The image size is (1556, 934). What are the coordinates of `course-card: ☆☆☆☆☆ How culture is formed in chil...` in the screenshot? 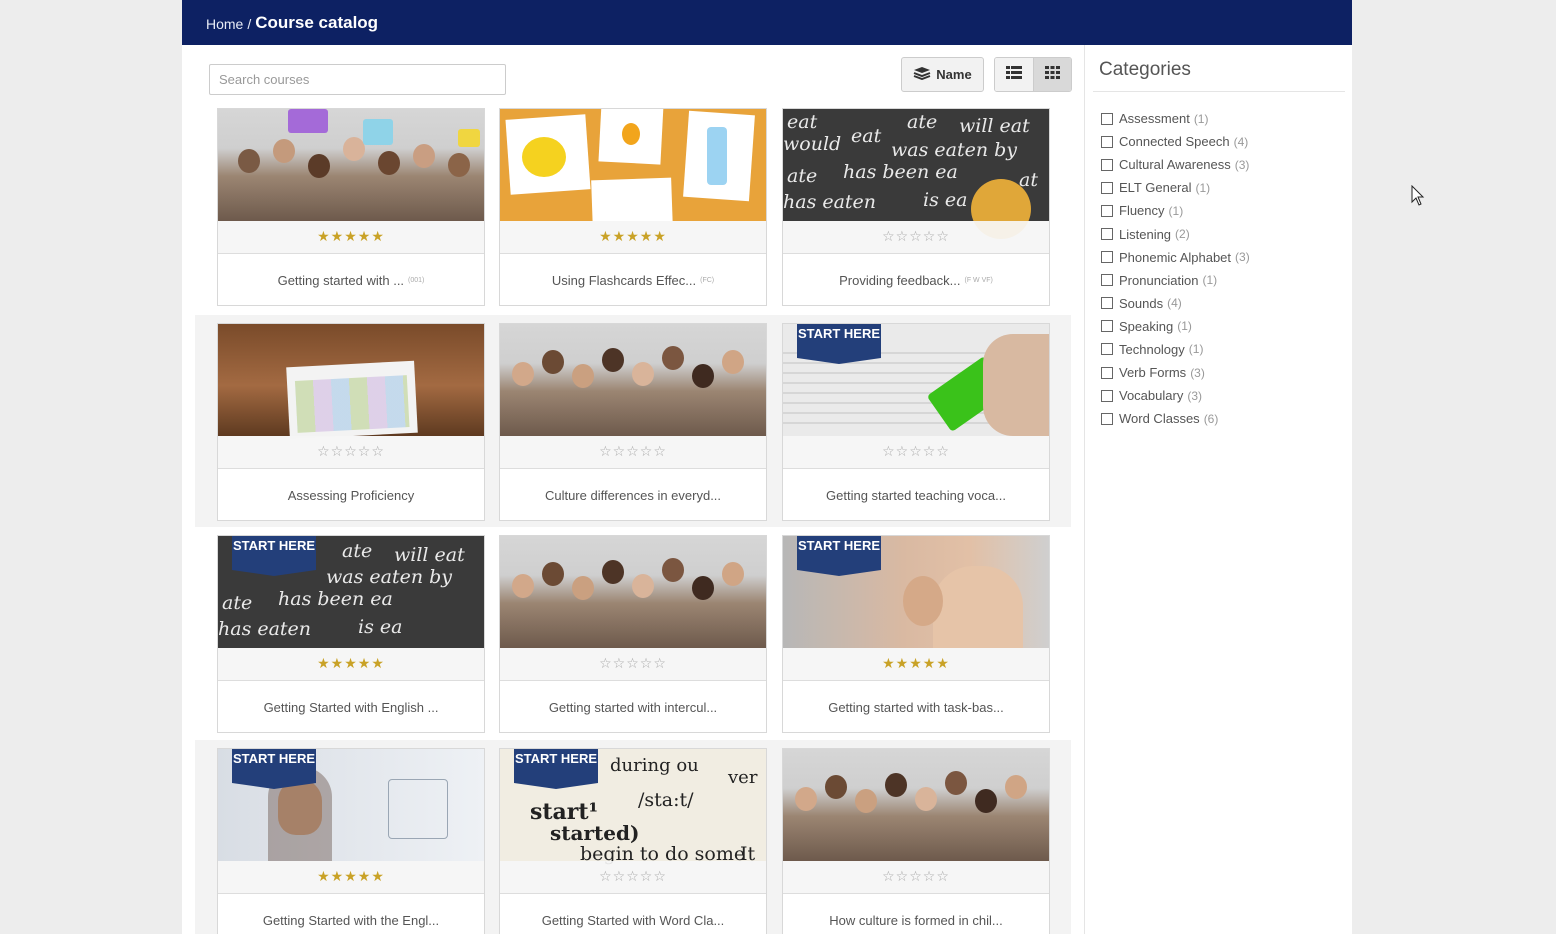 It's located at (916, 841).